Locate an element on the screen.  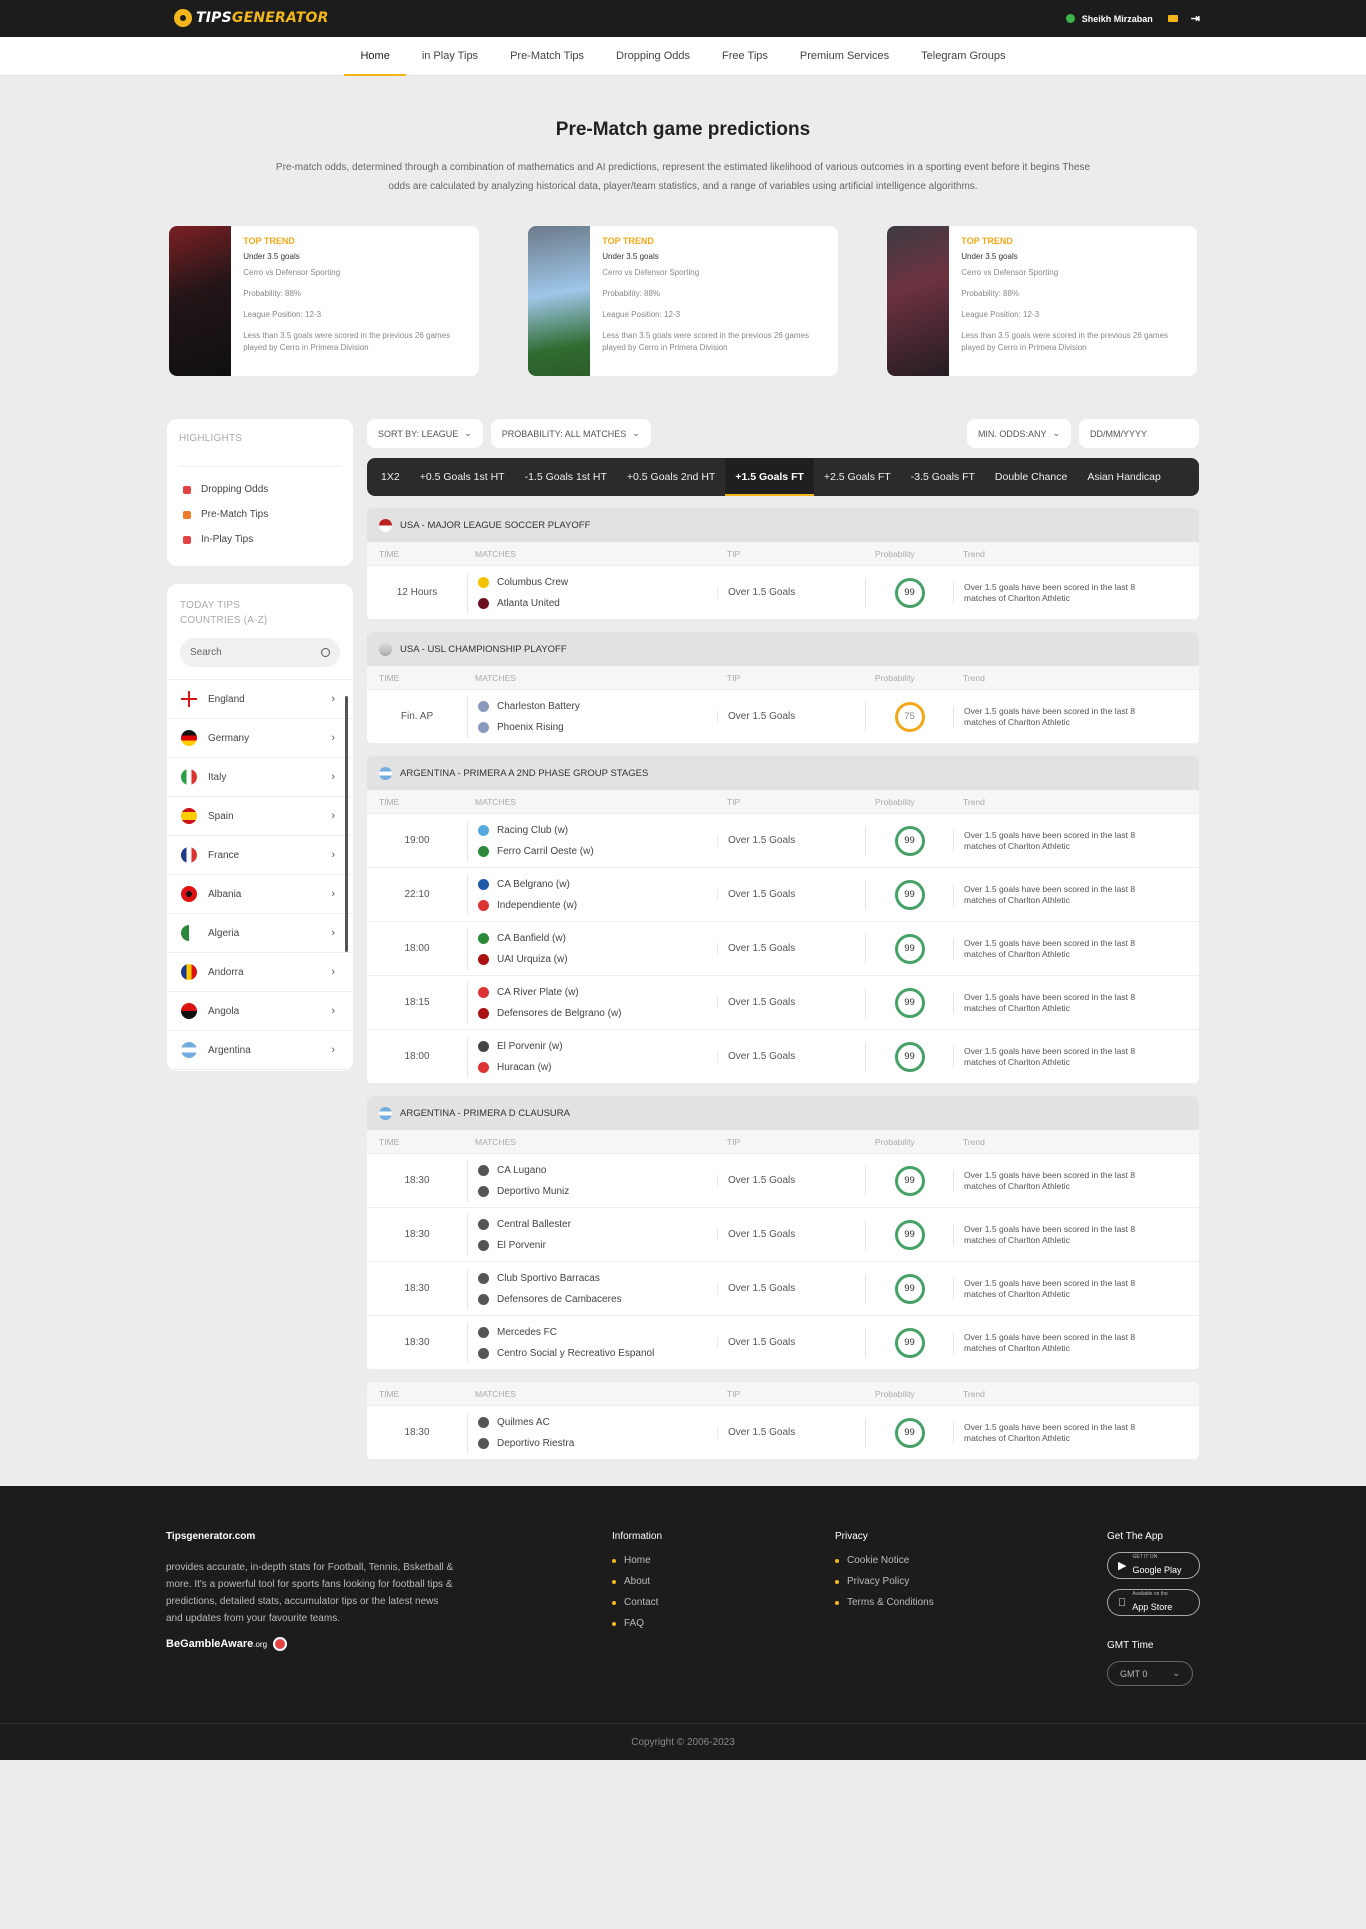
footer-link-faq: FAQ is located at coordinates (637, 1623).